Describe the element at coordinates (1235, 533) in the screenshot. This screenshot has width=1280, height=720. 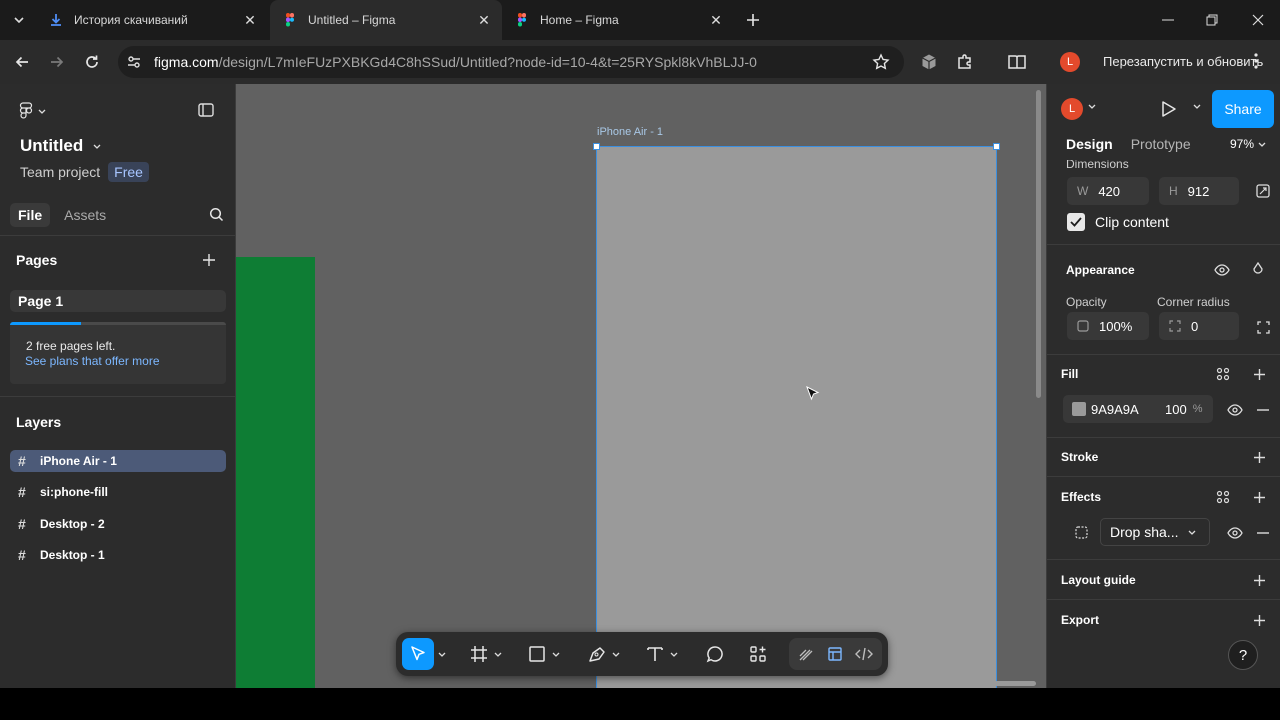
I see `effect-visibility-eye-icon` at that location.